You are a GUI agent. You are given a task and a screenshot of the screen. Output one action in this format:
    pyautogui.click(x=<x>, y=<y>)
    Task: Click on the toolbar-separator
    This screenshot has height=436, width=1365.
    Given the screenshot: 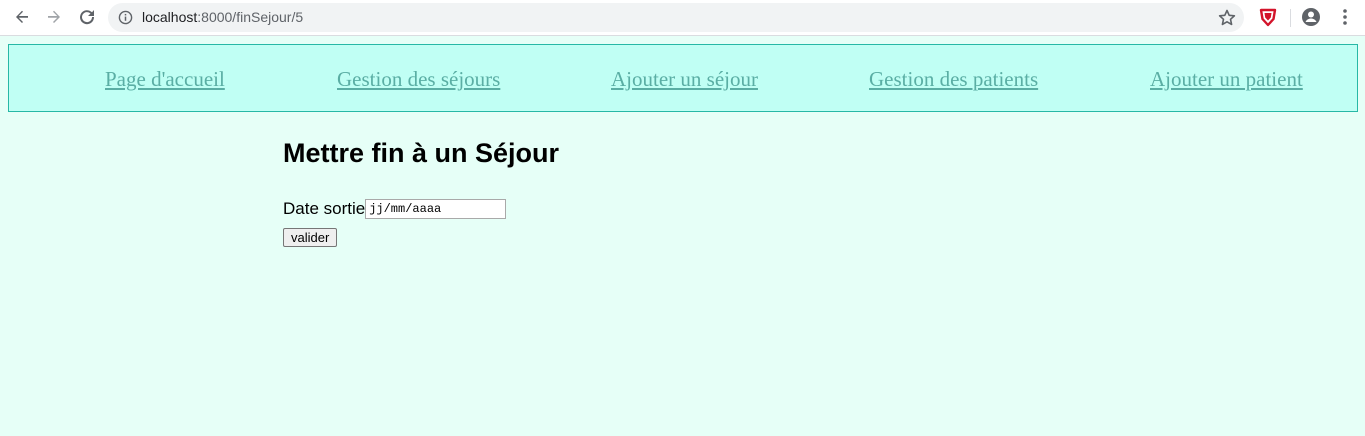 What is the action you would take?
    pyautogui.click(x=1290, y=18)
    